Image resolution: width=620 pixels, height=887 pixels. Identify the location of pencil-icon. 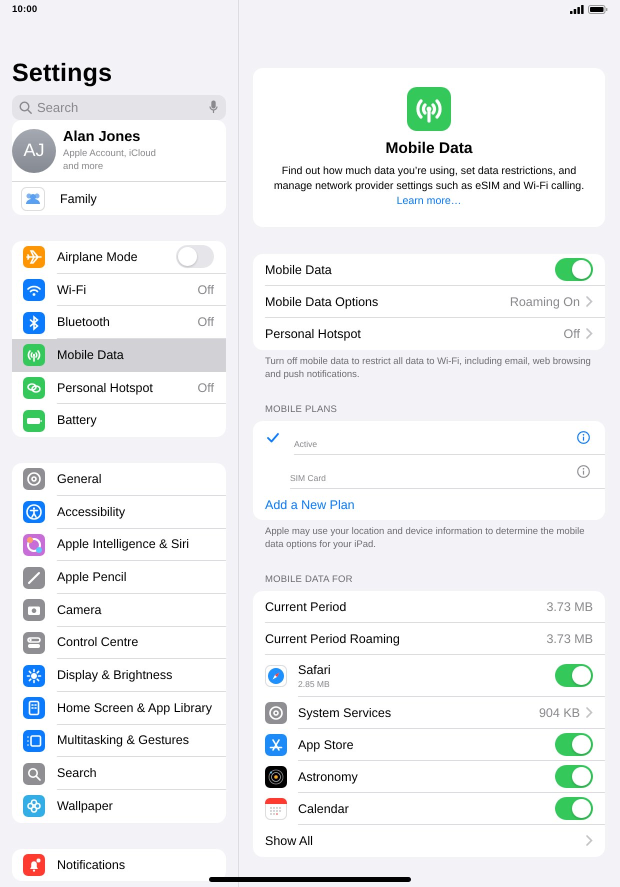
(34, 577).